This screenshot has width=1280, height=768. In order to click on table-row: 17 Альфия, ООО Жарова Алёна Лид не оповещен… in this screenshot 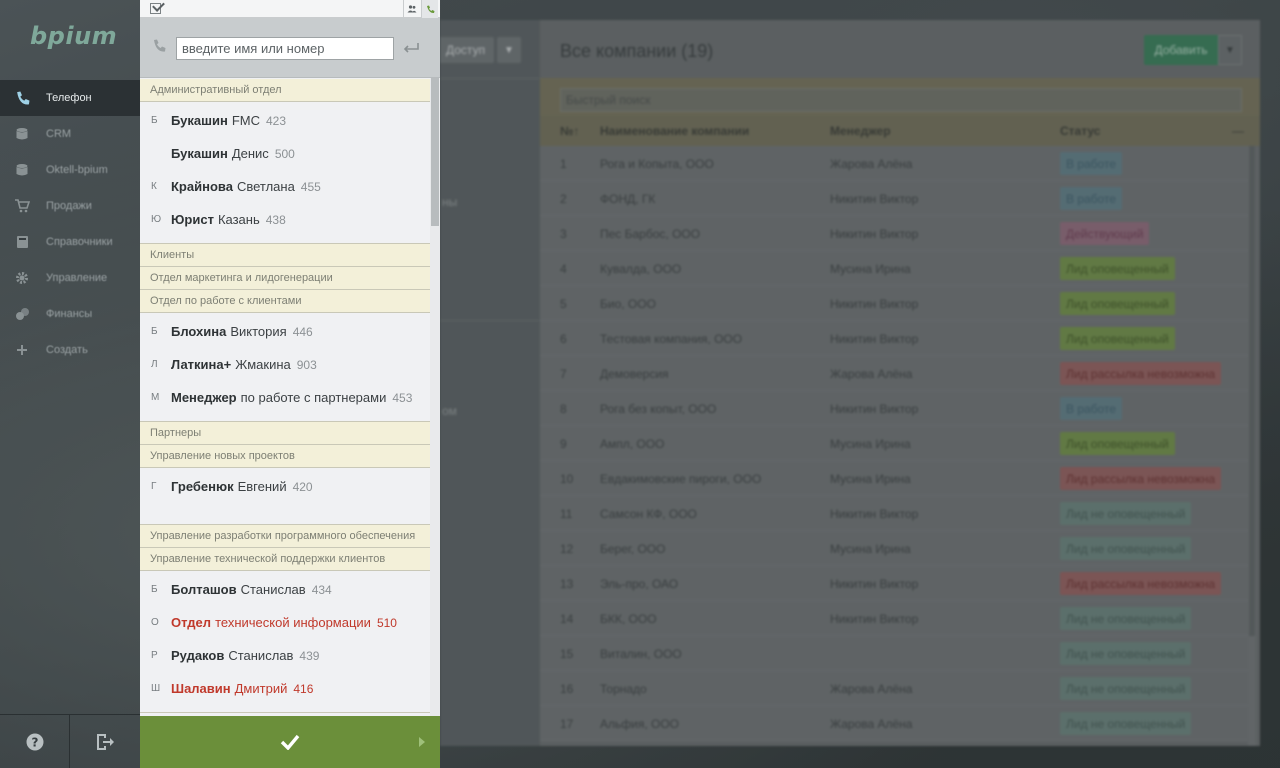, I will do `click(894, 723)`.